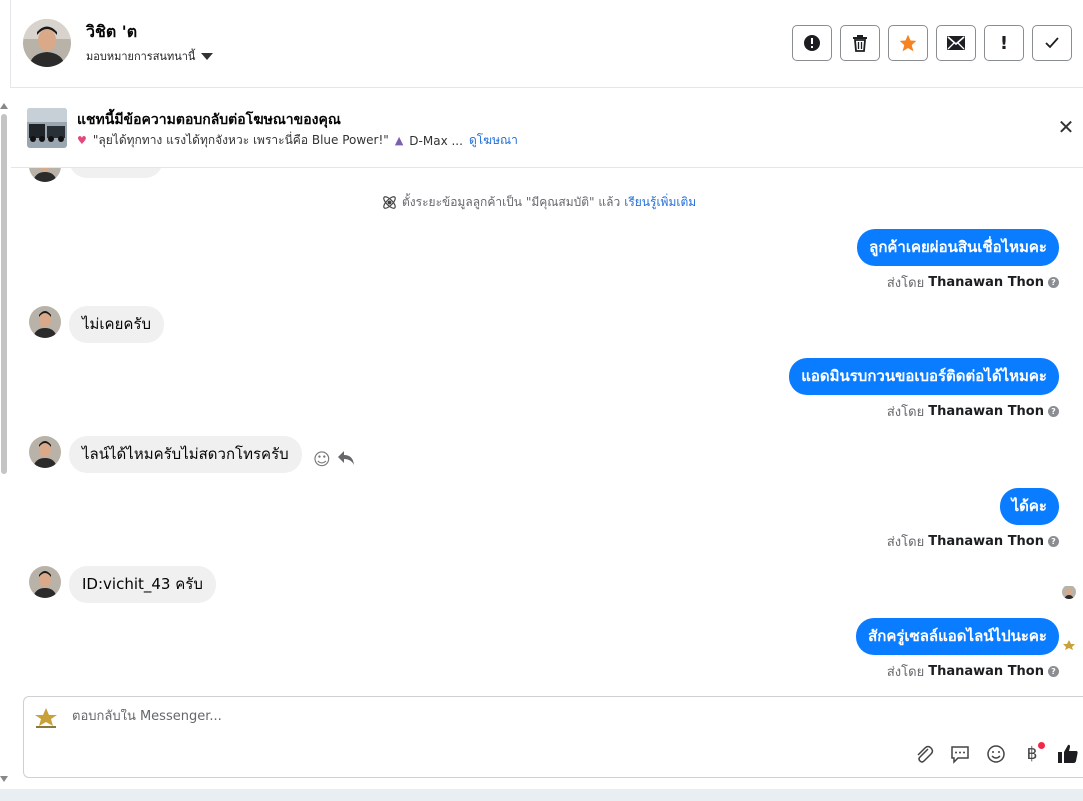 The width and height of the screenshot is (1083, 801). Describe the element at coordinates (399, 140) in the screenshot. I see `car-icon: ▲` at that location.